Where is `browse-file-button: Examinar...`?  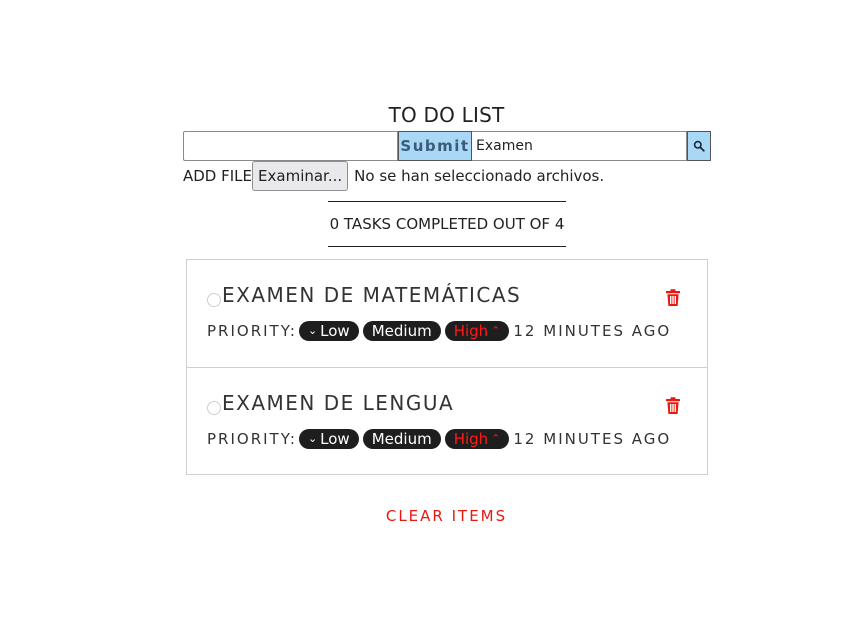
browse-file-button: Examinar... is located at coordinates (300, 176).